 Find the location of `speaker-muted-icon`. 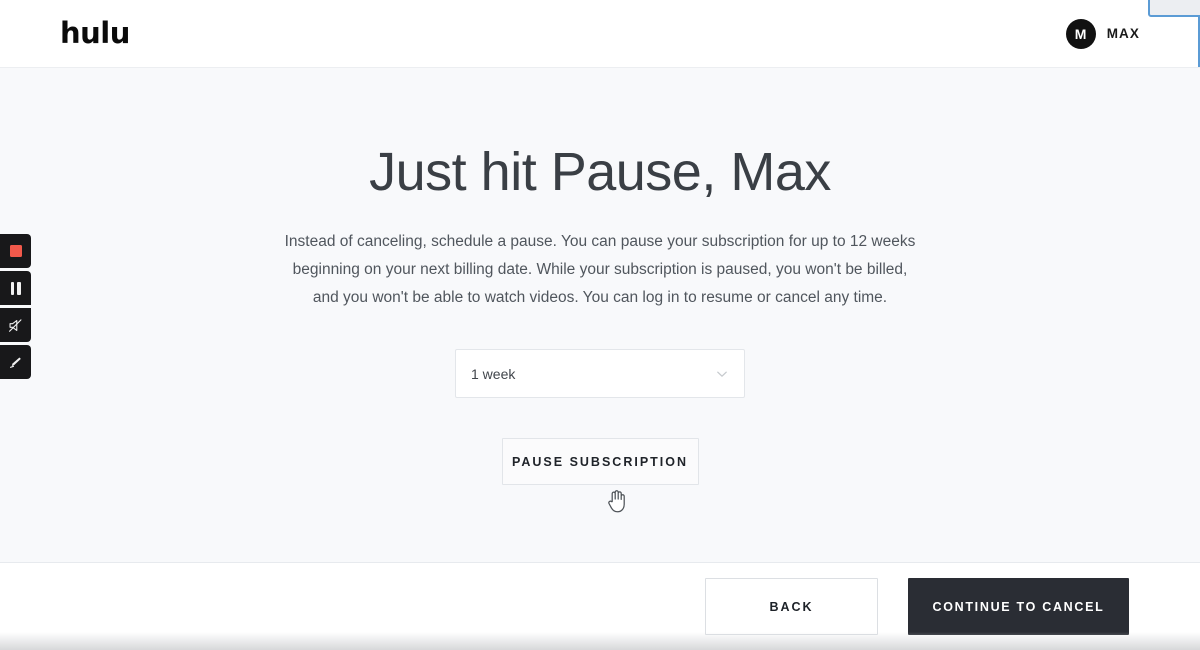

speaker-muted-icon is located at coordinates (15, 325).